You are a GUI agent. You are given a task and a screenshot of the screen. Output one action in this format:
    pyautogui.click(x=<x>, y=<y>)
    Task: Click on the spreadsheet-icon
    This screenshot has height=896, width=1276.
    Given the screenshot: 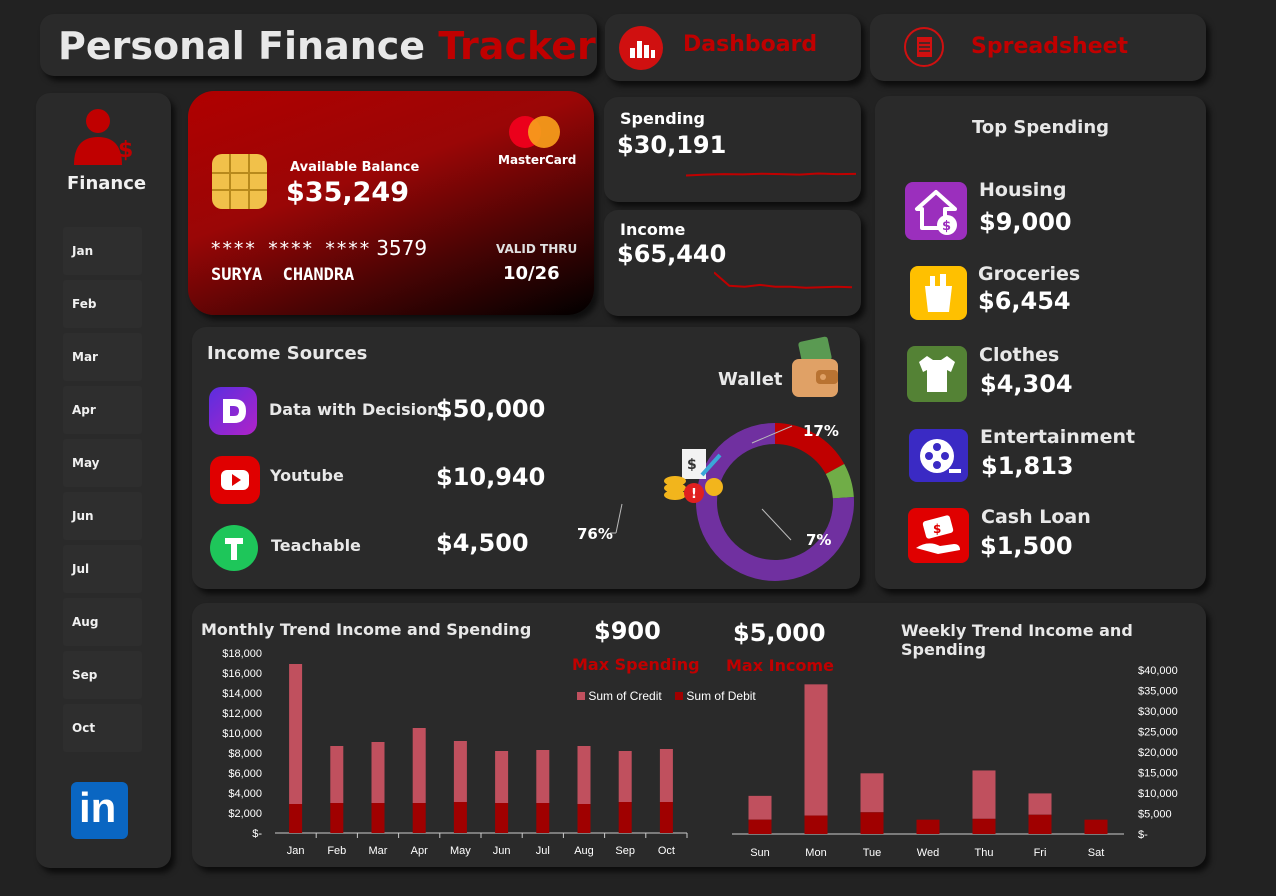 What is the action you would take?
    pyautogui.click(x=924, y=47)
    